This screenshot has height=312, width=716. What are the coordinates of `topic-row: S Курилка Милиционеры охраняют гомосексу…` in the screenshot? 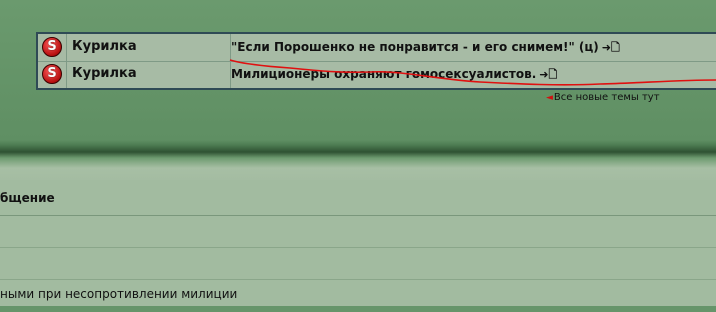 It's located at (377, 74).